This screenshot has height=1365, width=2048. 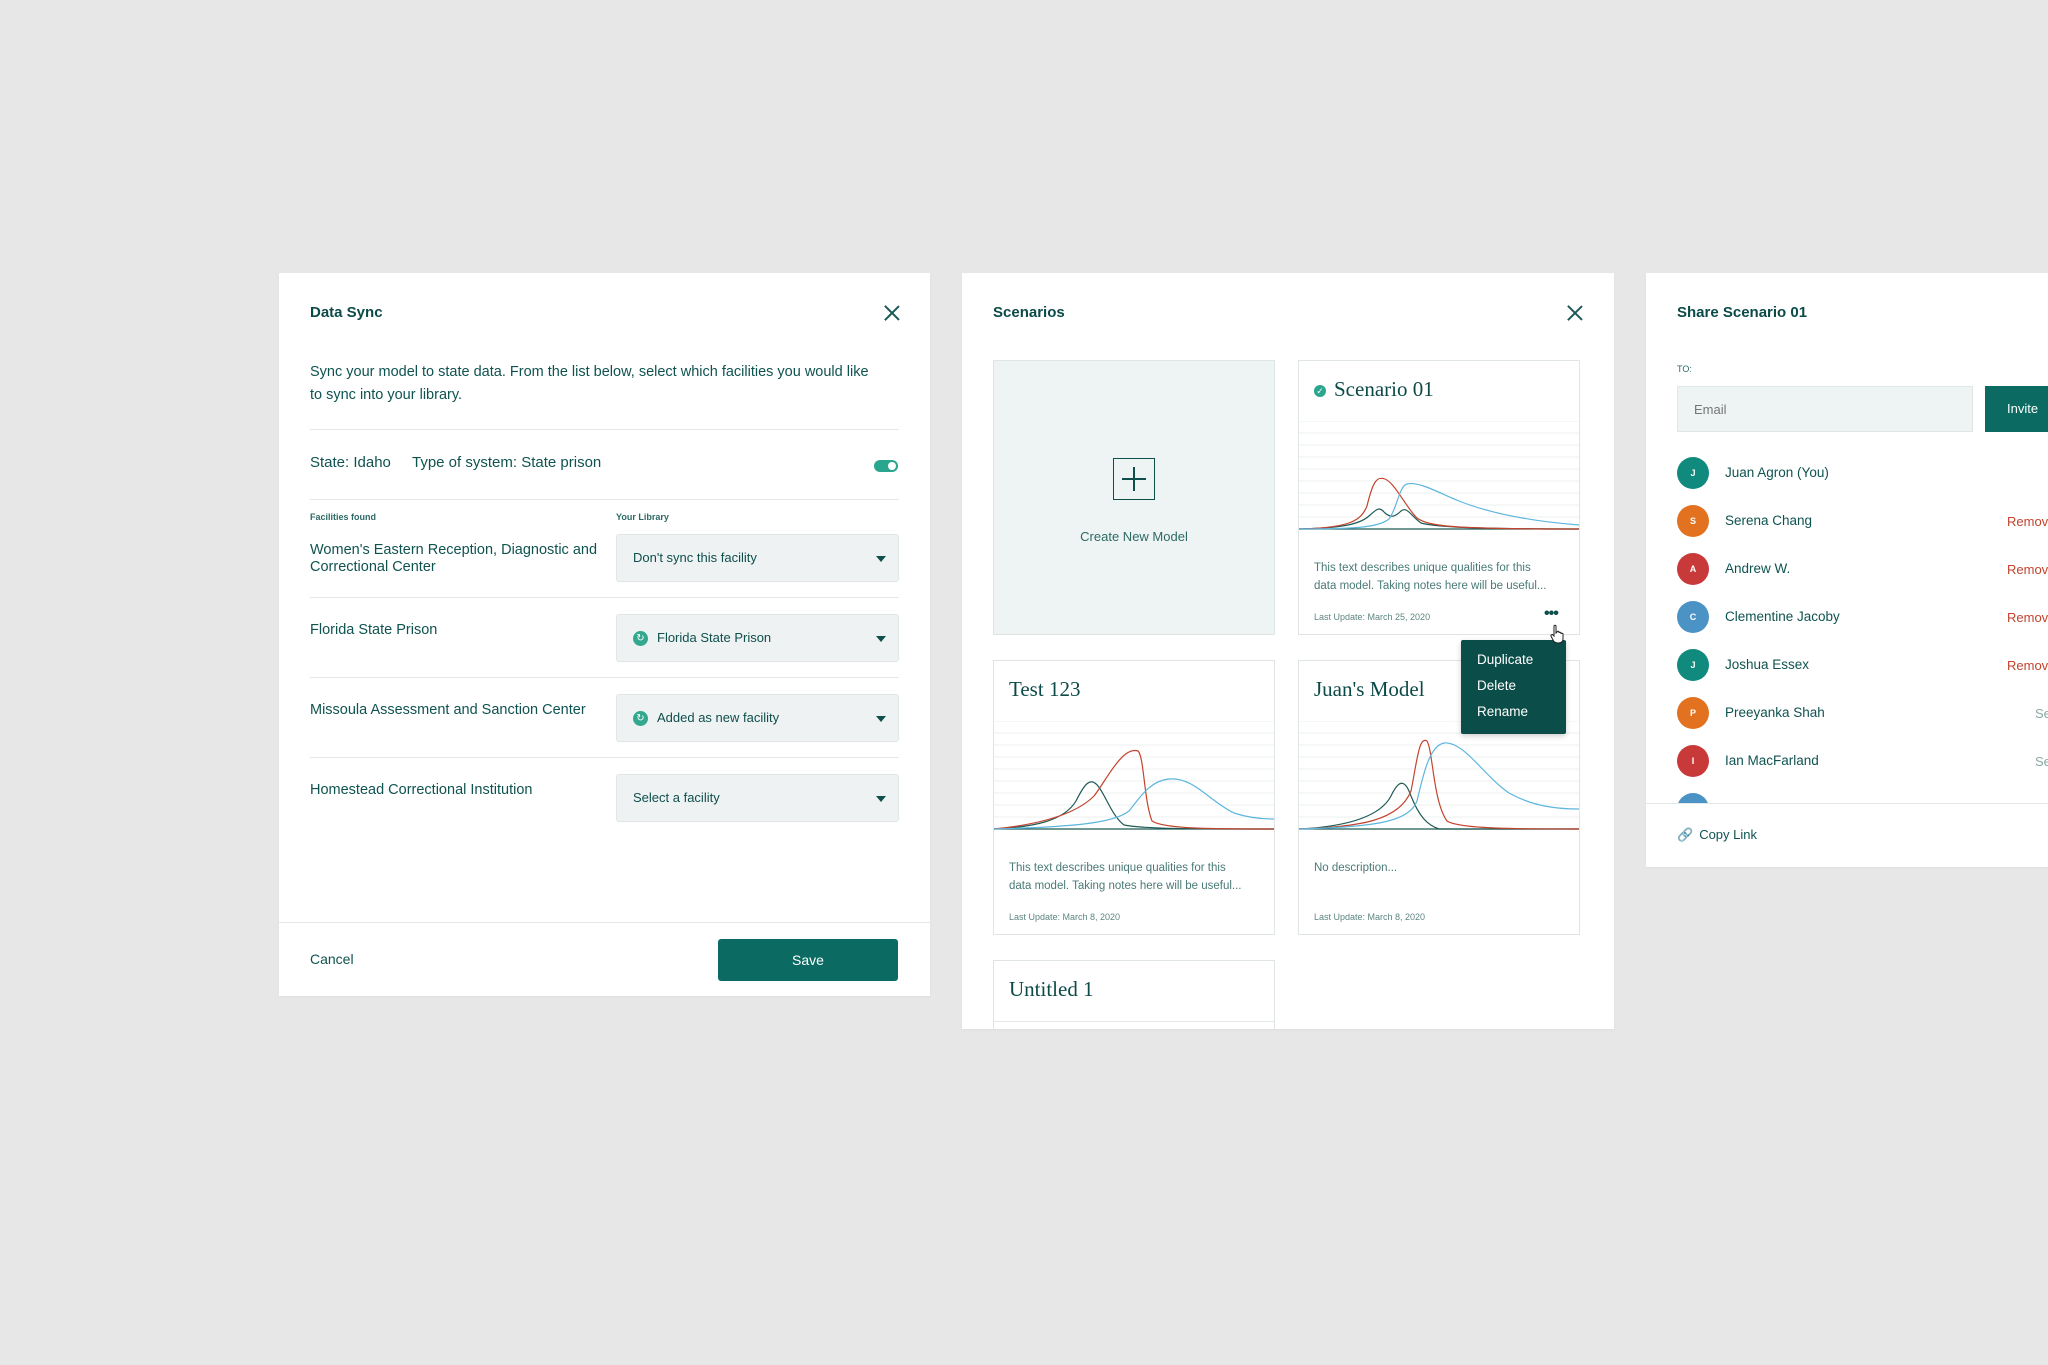 What do you see at coordinates (1862, 665) in the screenshot?
I see `person-row: J Joshua Essex Remove` at bounding box center [1862, 665].